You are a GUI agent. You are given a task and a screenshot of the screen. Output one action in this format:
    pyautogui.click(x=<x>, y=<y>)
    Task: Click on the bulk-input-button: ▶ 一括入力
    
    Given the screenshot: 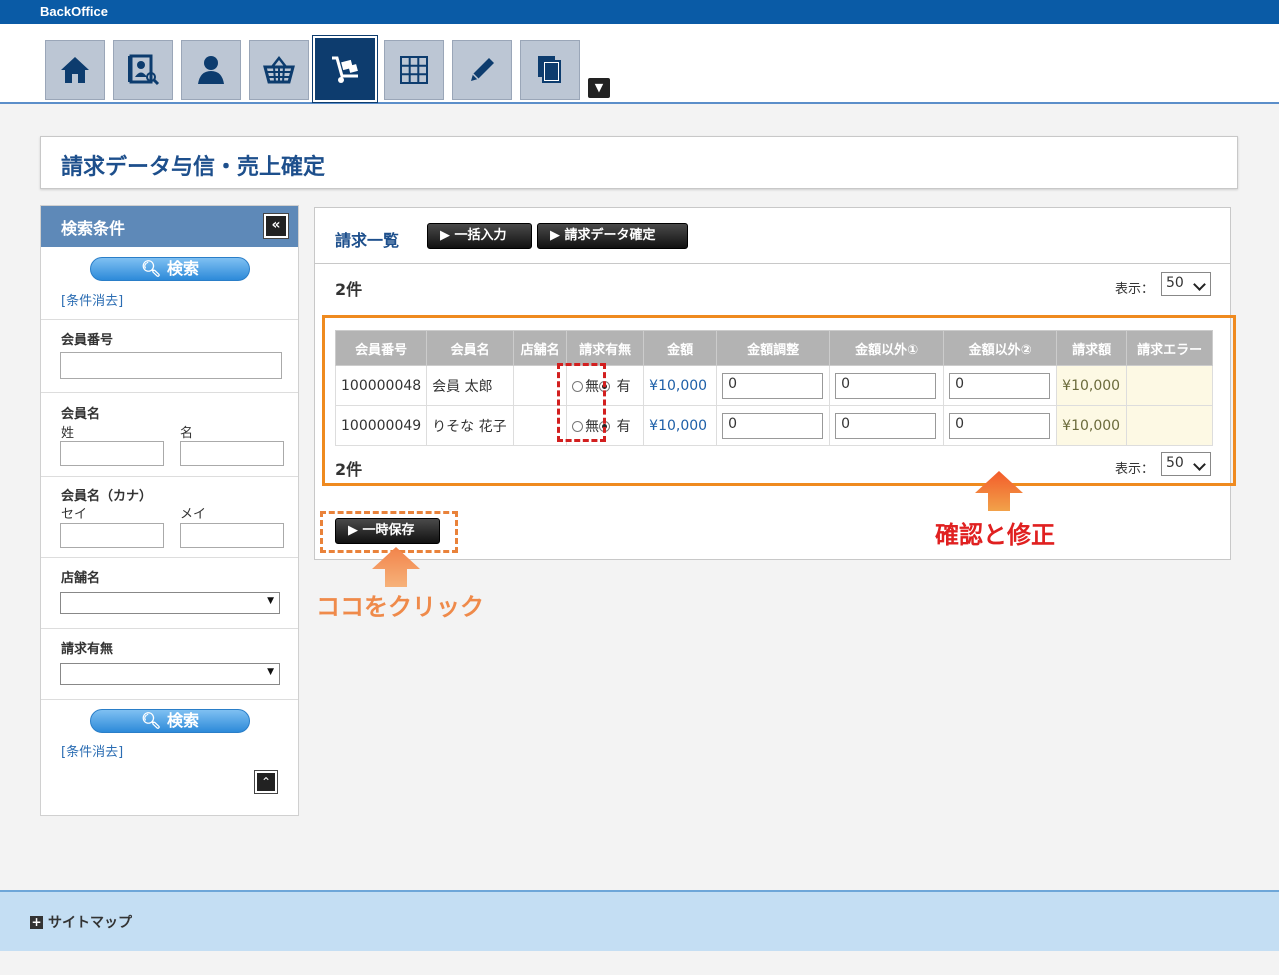 What is the action you would take?
    pyautogui.click(x=479, y=236)
    